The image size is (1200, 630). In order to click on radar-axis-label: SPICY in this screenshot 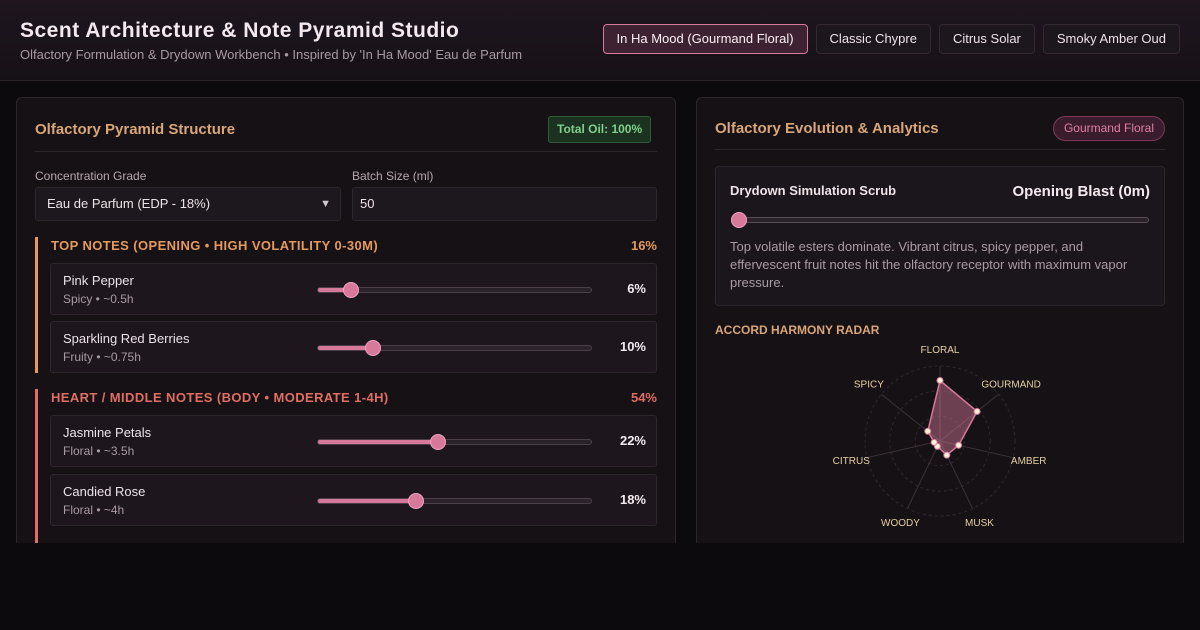, I will do `click(869, 384)`.